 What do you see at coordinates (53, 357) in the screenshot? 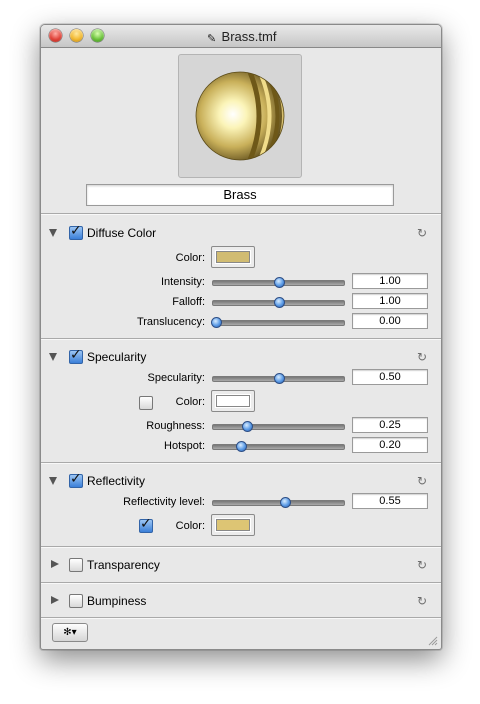
I see `specularity-disclosure-triangle` at bounding box center [53, 357].